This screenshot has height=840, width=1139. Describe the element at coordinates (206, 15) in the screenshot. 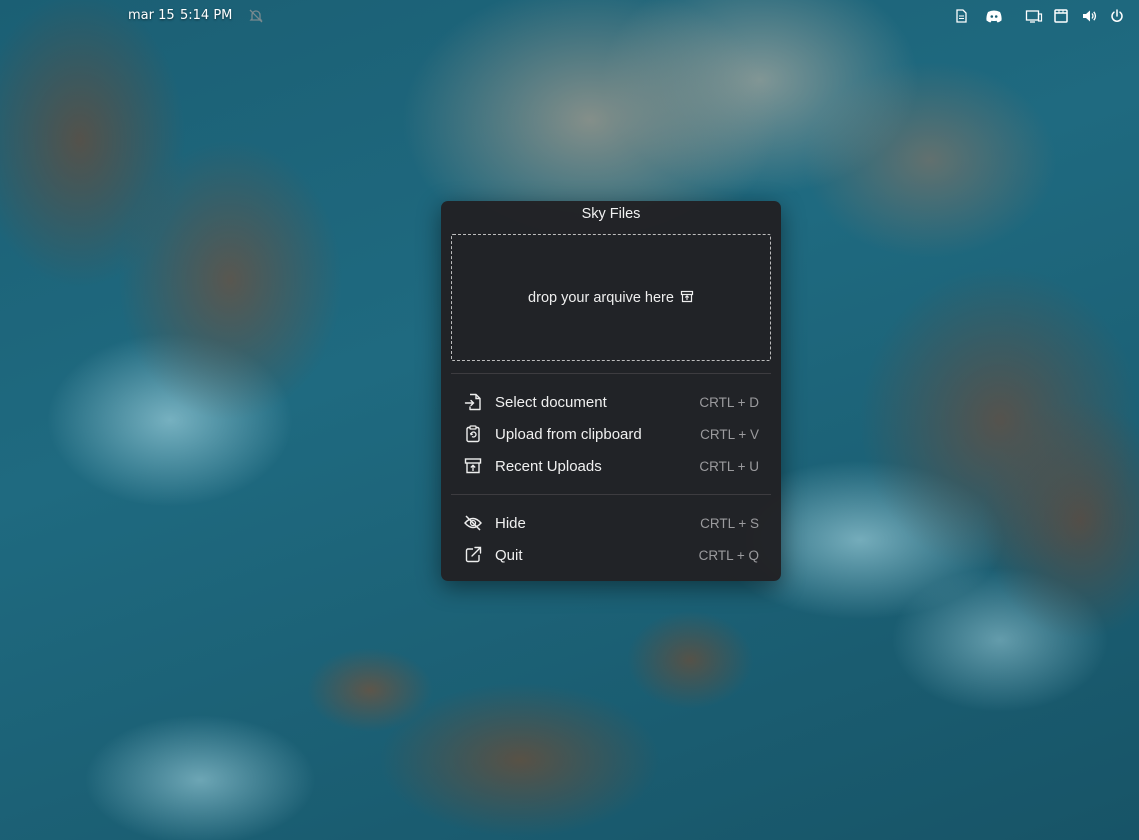

I see `clock-time: 5:14 PM` at that location.